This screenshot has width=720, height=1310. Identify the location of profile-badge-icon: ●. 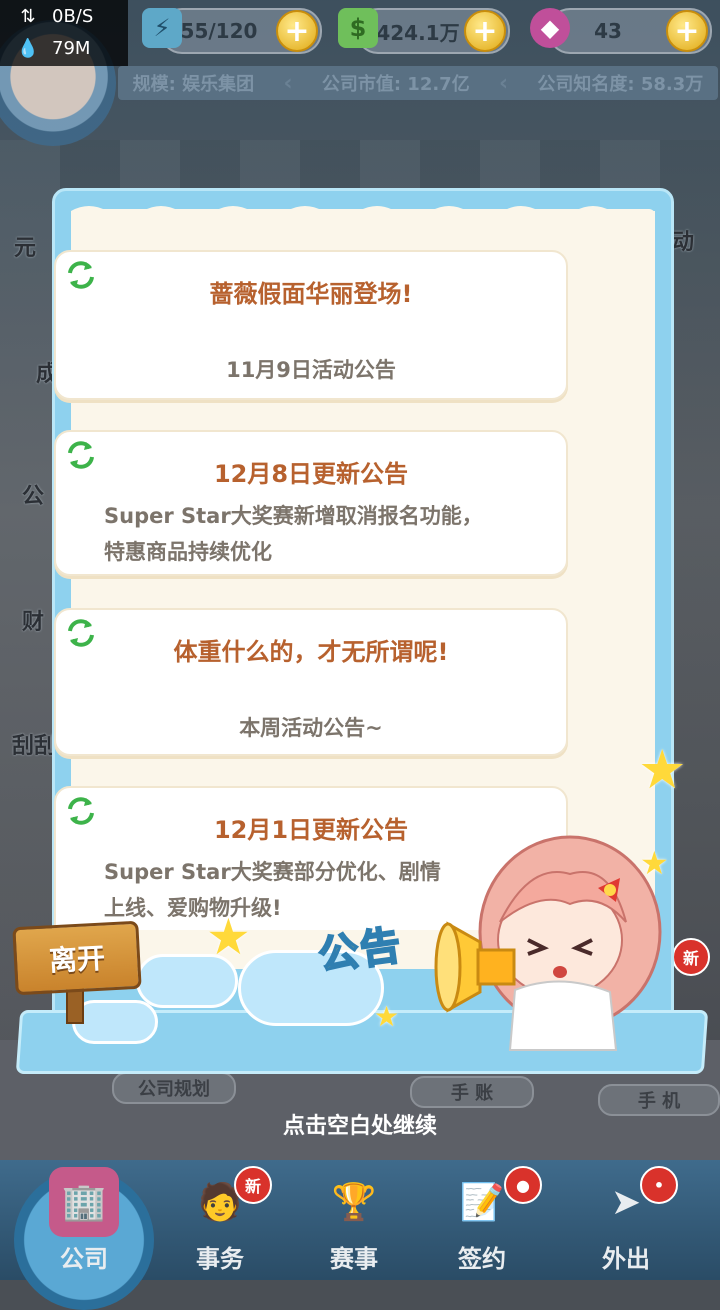
(523, 1185).